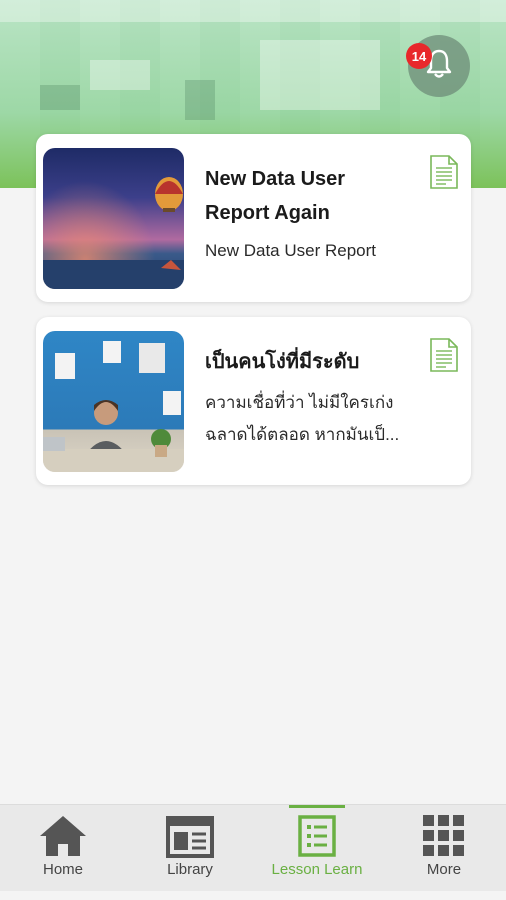 Image resolution: width=506 pixels, height=900 pixels. Describe the element at coordinates (419, 56) in the screenshot. I see `notification-badge: 14` at that location.